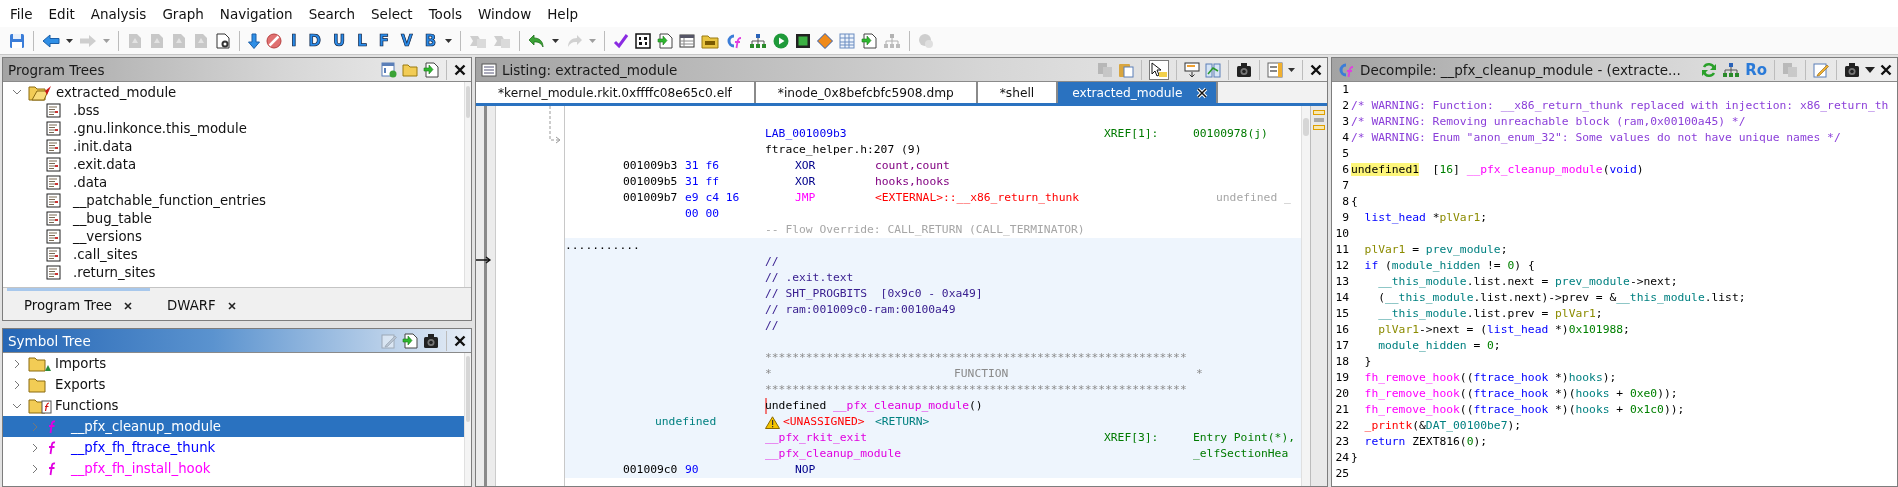  What do you see at coordinates (392, 13) in the screenshot?
I see `menu-item: Select` at bounding box center [392, 13].